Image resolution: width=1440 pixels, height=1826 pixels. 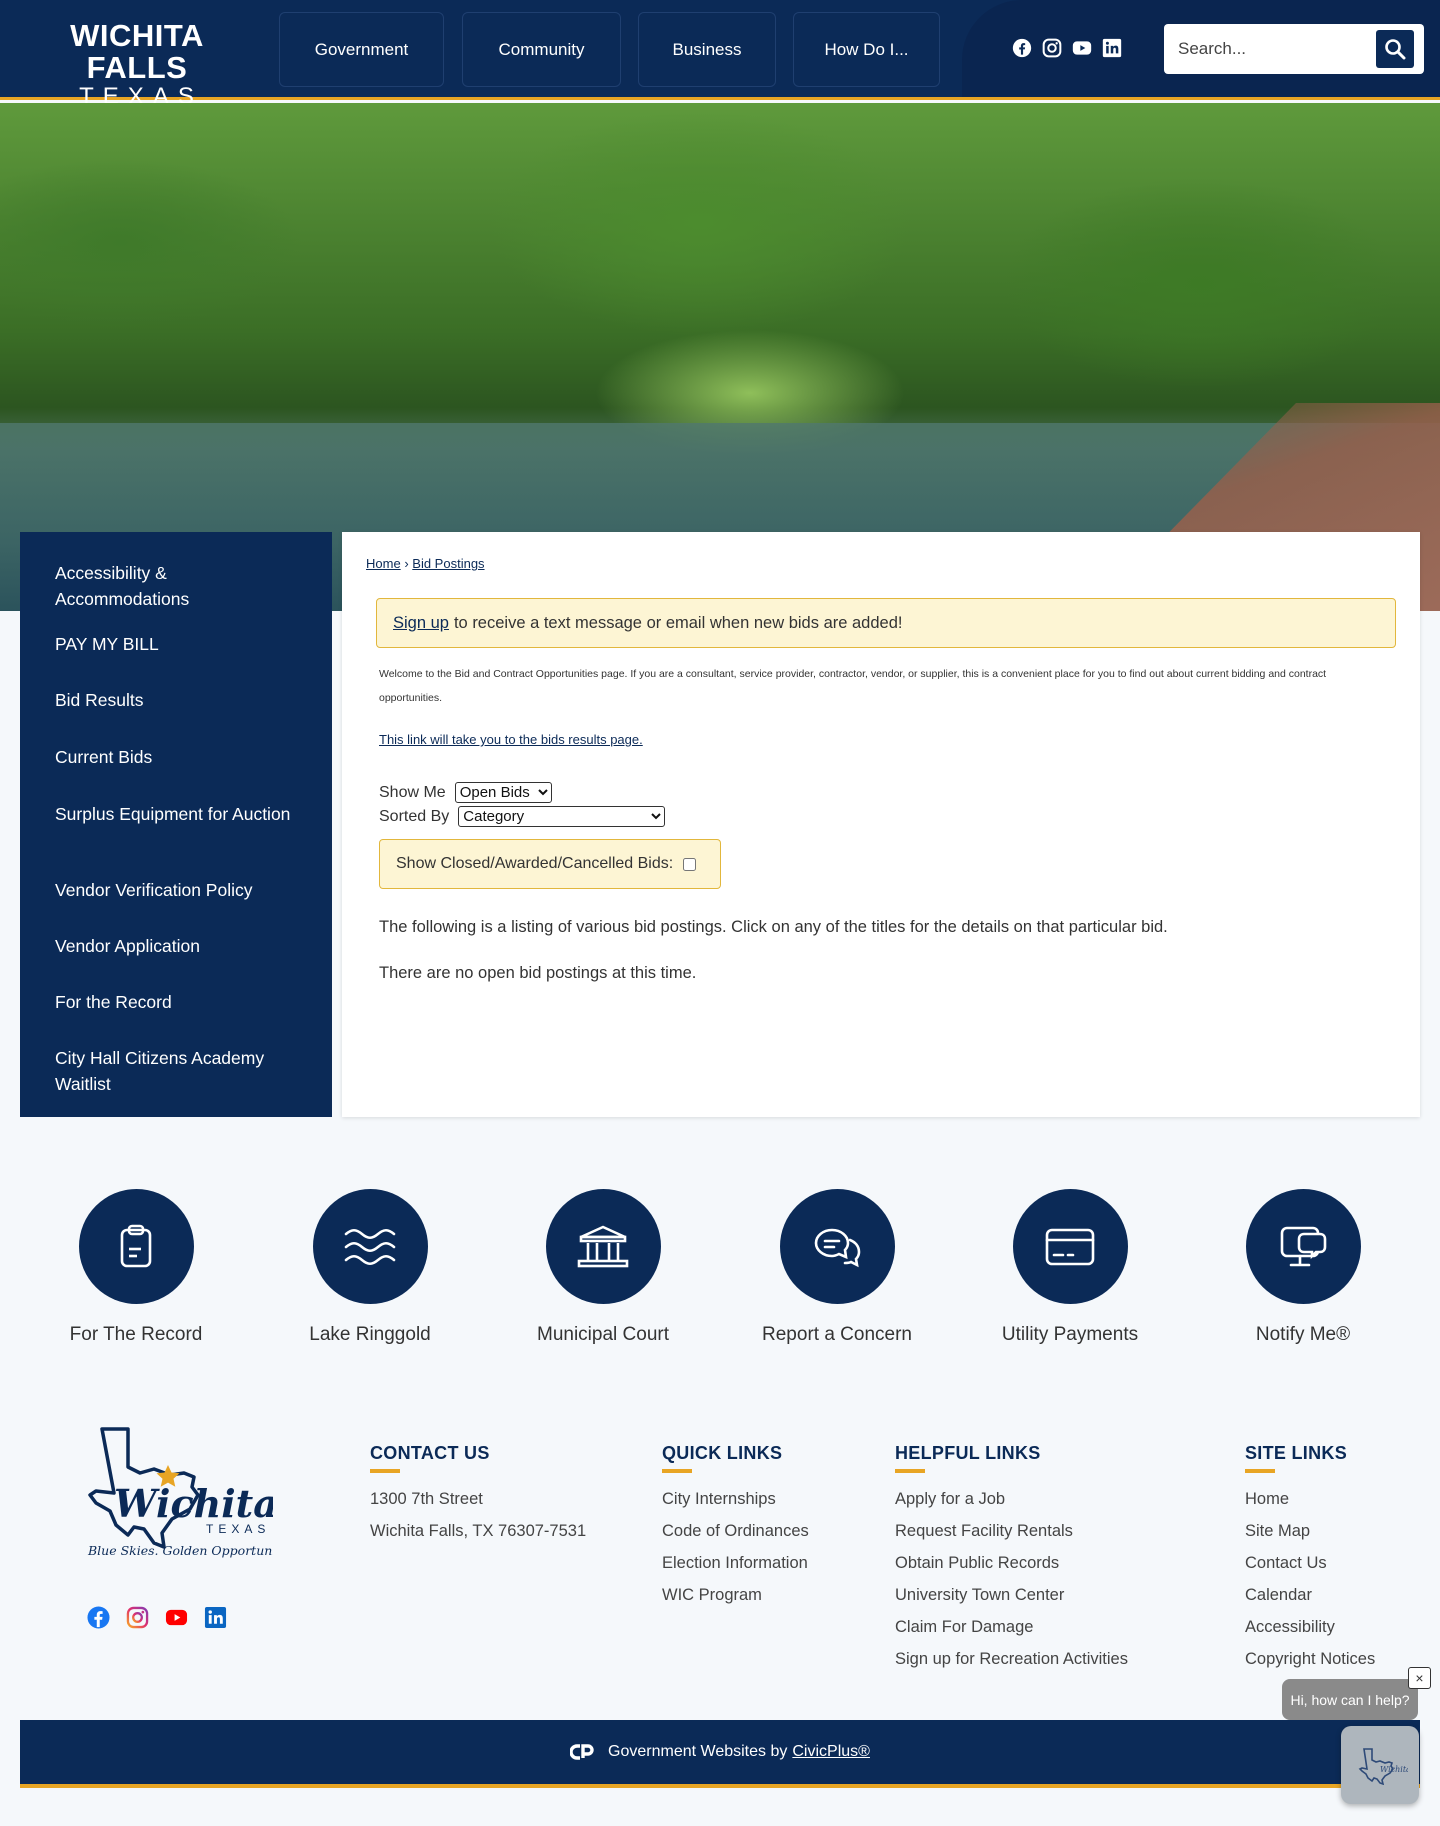 What do you see at coordinates (1383, 1766) in the screenshot?
I see `chat-texas-icon: Wichita Falls` at bounding box center [1383, 1766].